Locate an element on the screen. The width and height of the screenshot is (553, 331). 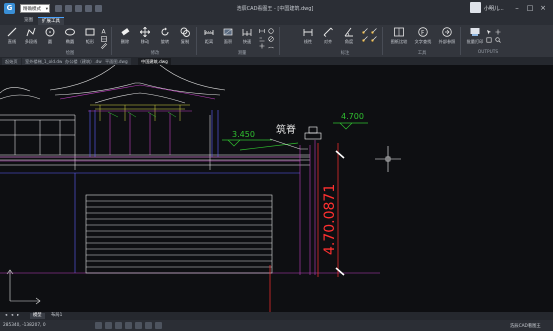
tool-aligned-dimension: 对齐 is located at coordinates (328, 37).